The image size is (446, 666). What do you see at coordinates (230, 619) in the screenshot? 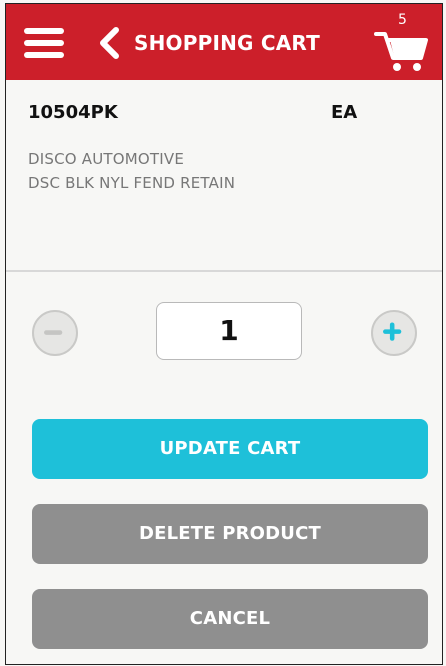
I see `cancel-button: CANCEL` at bounding box center [230, 619].